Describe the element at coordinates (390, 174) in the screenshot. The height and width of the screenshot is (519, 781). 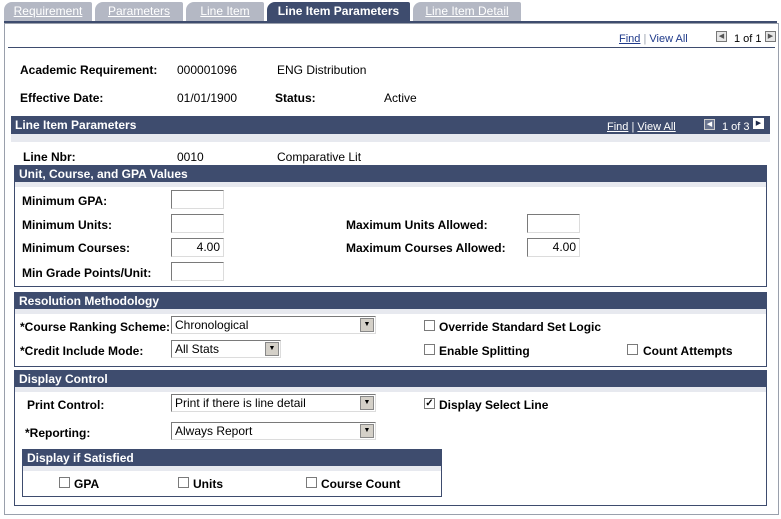
I see `unit-course-gpa-header: Unit, Course, and GPA Values` at that location.